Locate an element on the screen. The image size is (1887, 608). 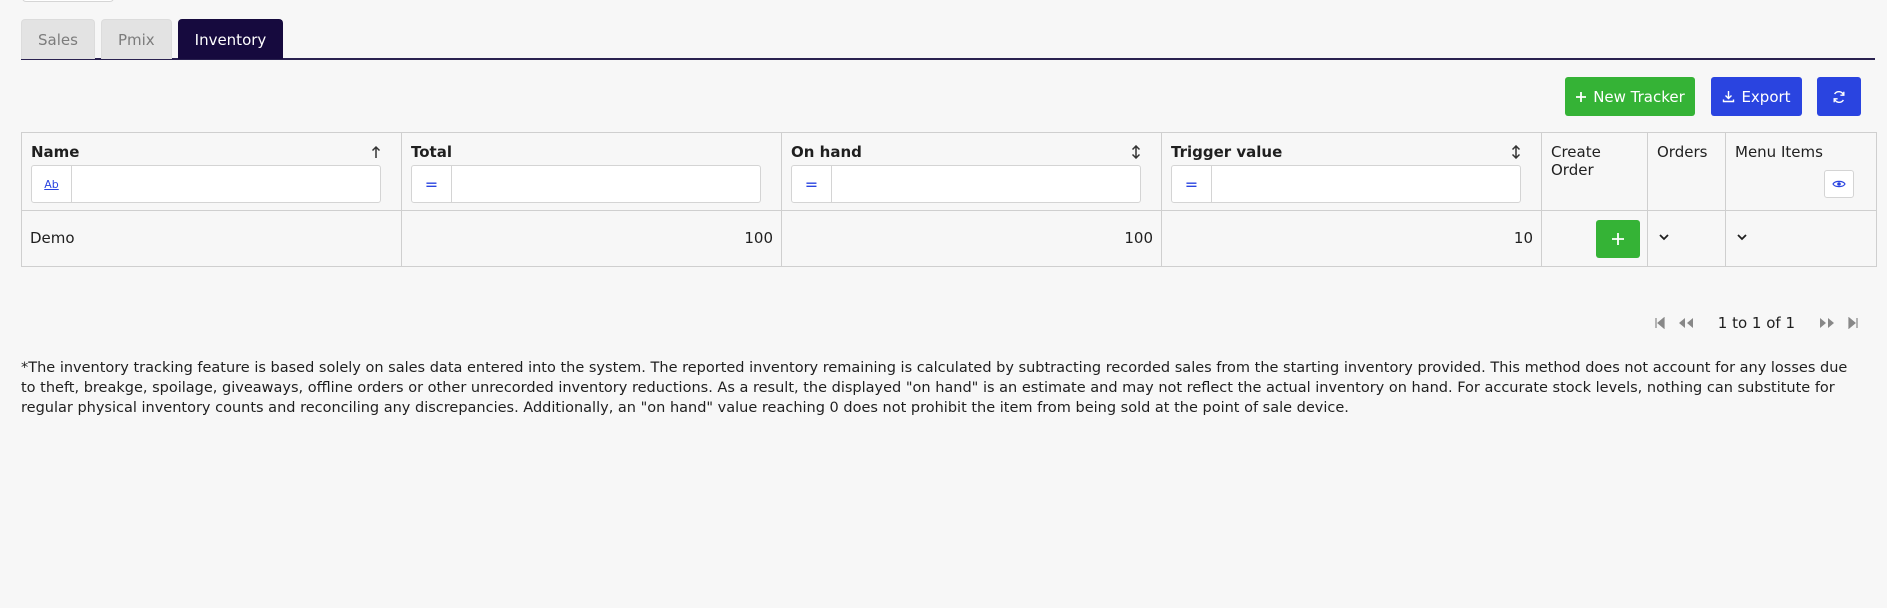
col-create-order: Create Order is located at coordinates (1595, 171).